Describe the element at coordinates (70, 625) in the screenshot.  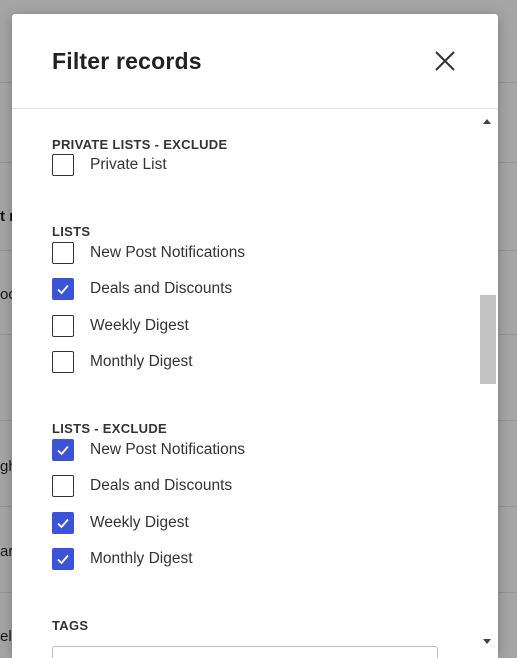
I see `section-label-tags: TAGS` at that location.